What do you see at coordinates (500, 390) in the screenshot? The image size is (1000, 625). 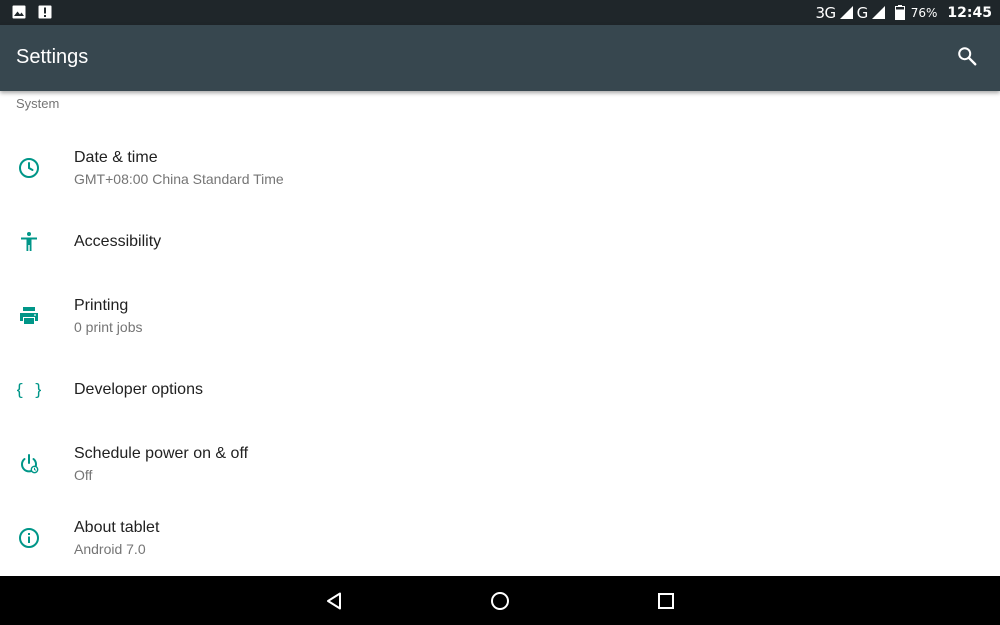 I see `setting-developer-options: { } Developer options` at bounding box center [500, 390].